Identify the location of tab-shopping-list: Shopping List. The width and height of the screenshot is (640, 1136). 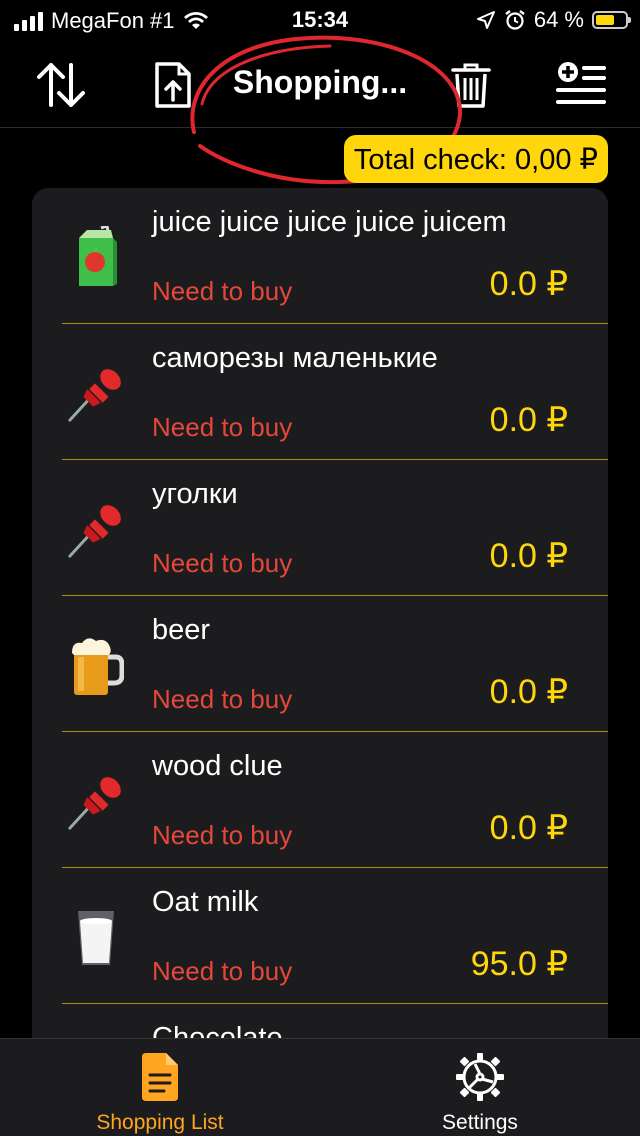
(160, 1087).